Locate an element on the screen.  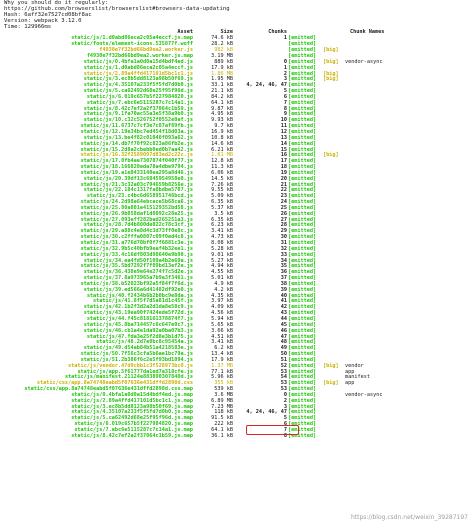
watermark: https://blog.csdn.net/weixin_39287197 is located at coordinates (409, 518).